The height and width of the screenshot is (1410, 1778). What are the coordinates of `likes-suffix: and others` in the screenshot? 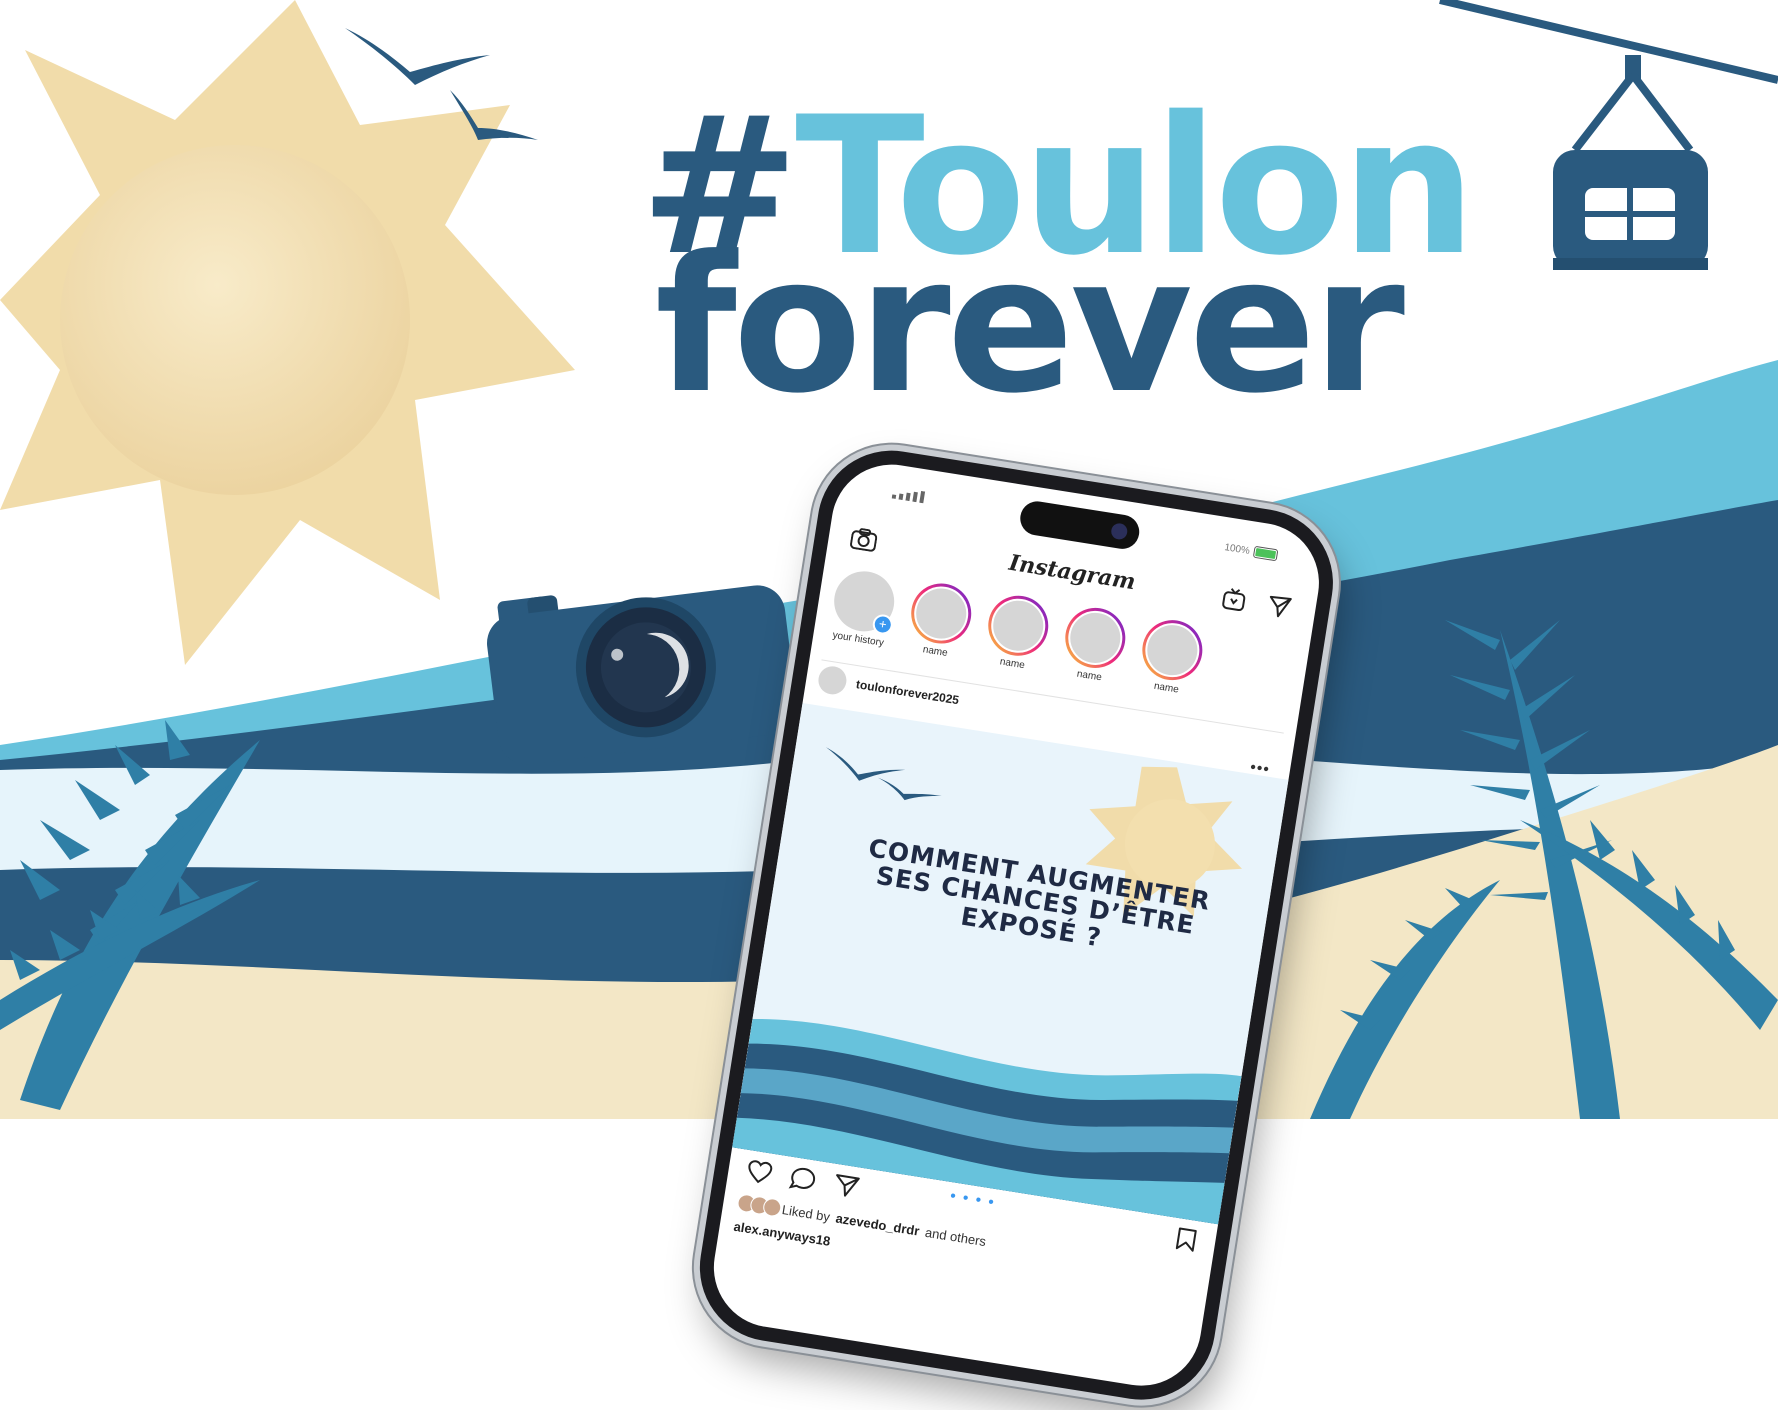 It's located at (956, 1236).